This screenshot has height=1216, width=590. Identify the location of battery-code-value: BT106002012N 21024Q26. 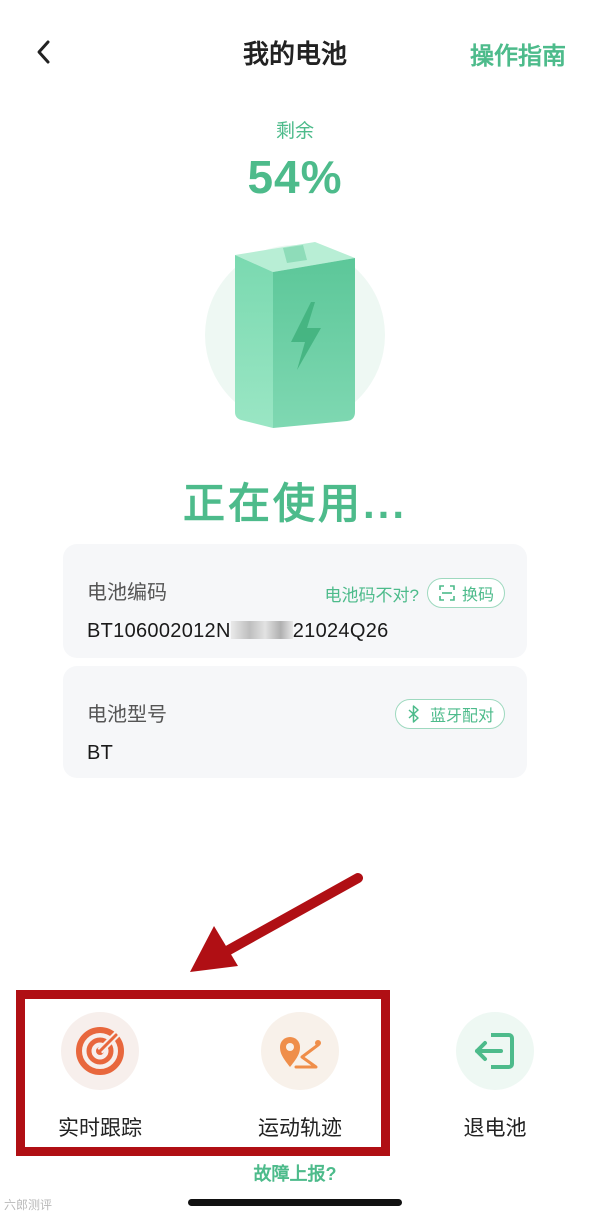
(238, 631).